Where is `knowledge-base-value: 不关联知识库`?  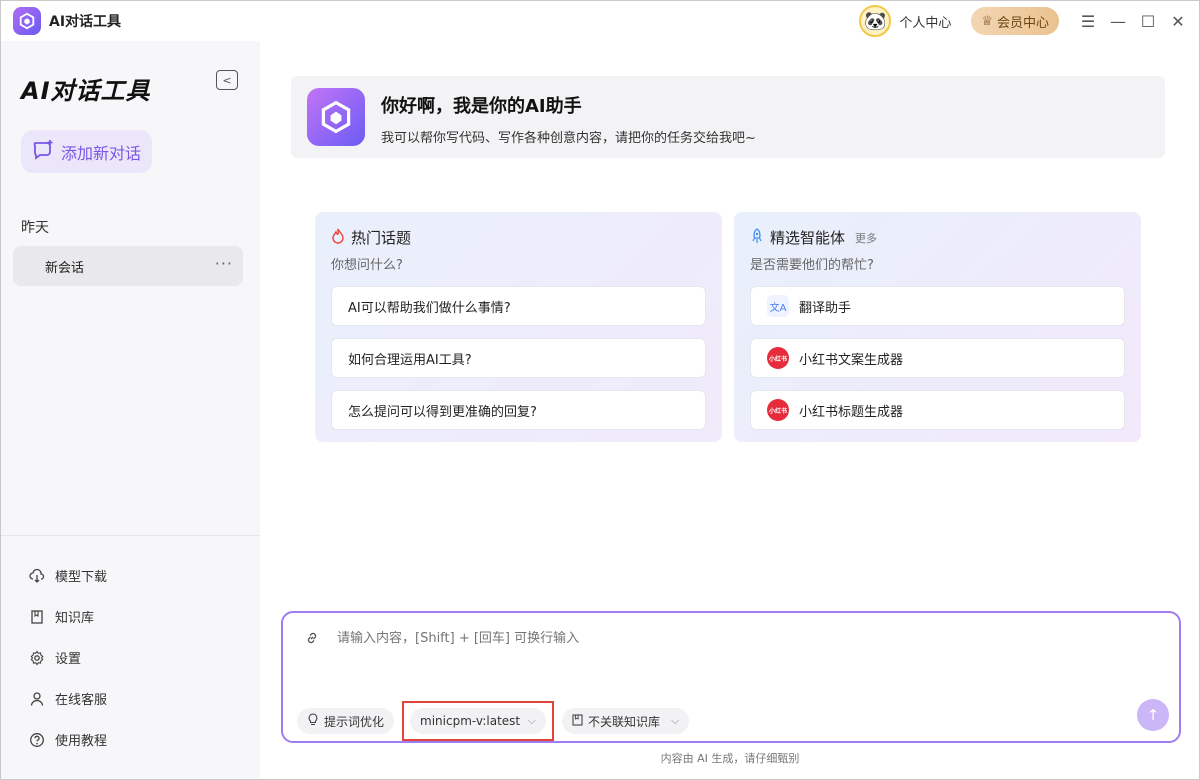 knowledge-base-value: 不关联知识库 is located at coordinates (624, 721).